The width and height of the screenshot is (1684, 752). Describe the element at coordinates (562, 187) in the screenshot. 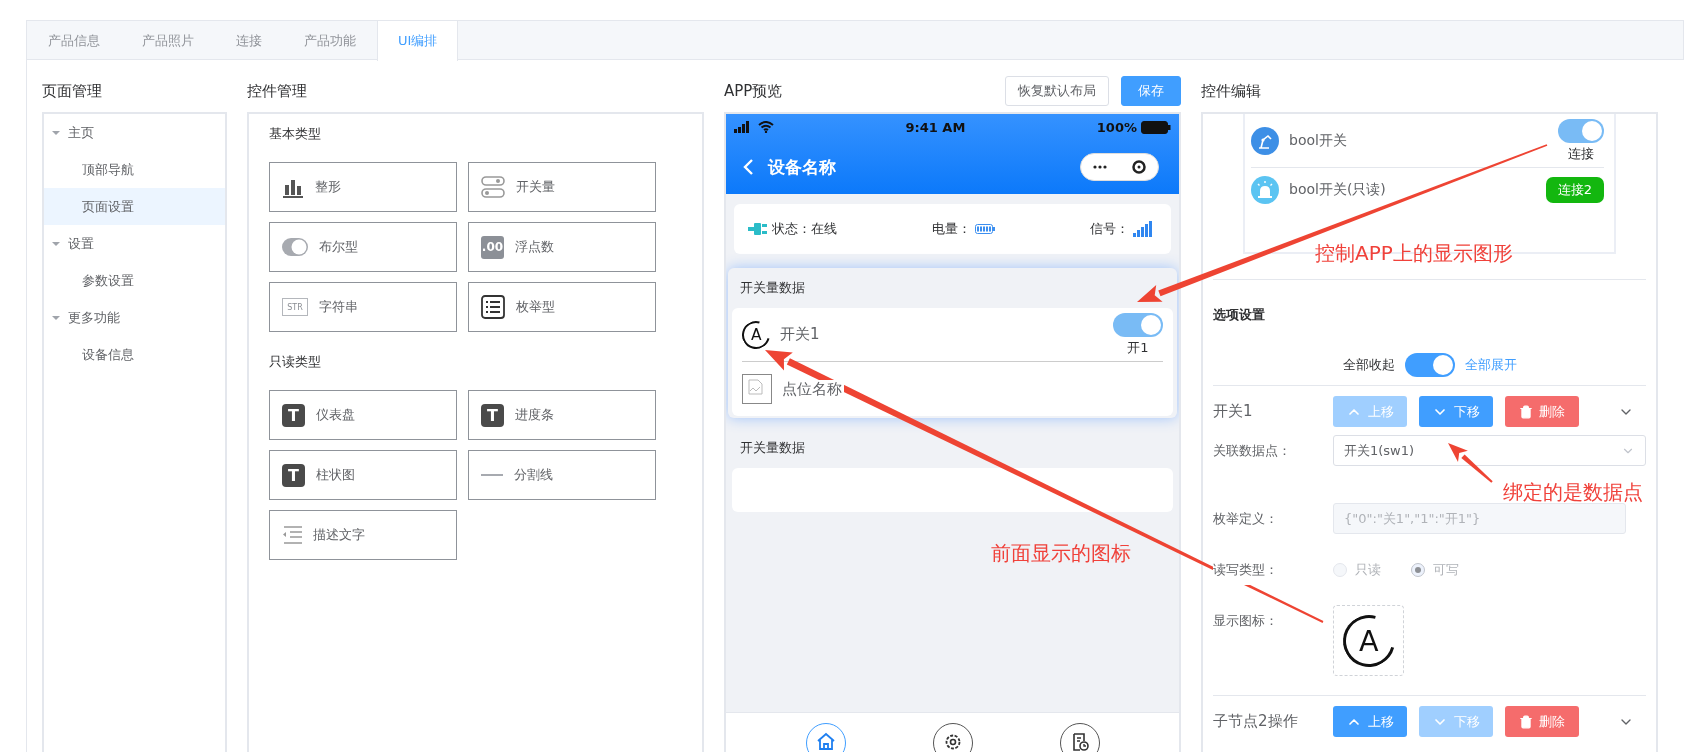

I see `widget-item: 开关量` at that location.